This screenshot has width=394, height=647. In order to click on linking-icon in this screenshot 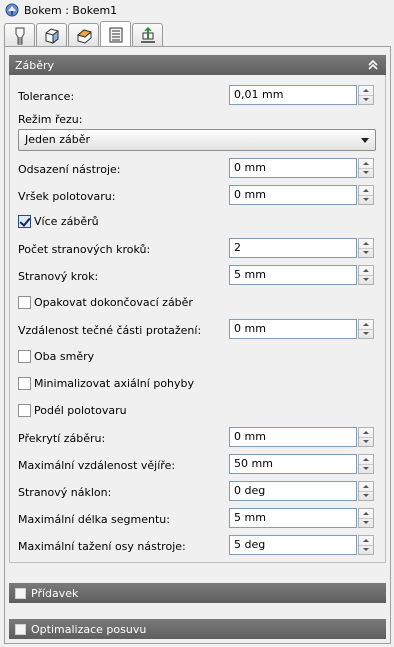, I will do `click(147, 34)`.